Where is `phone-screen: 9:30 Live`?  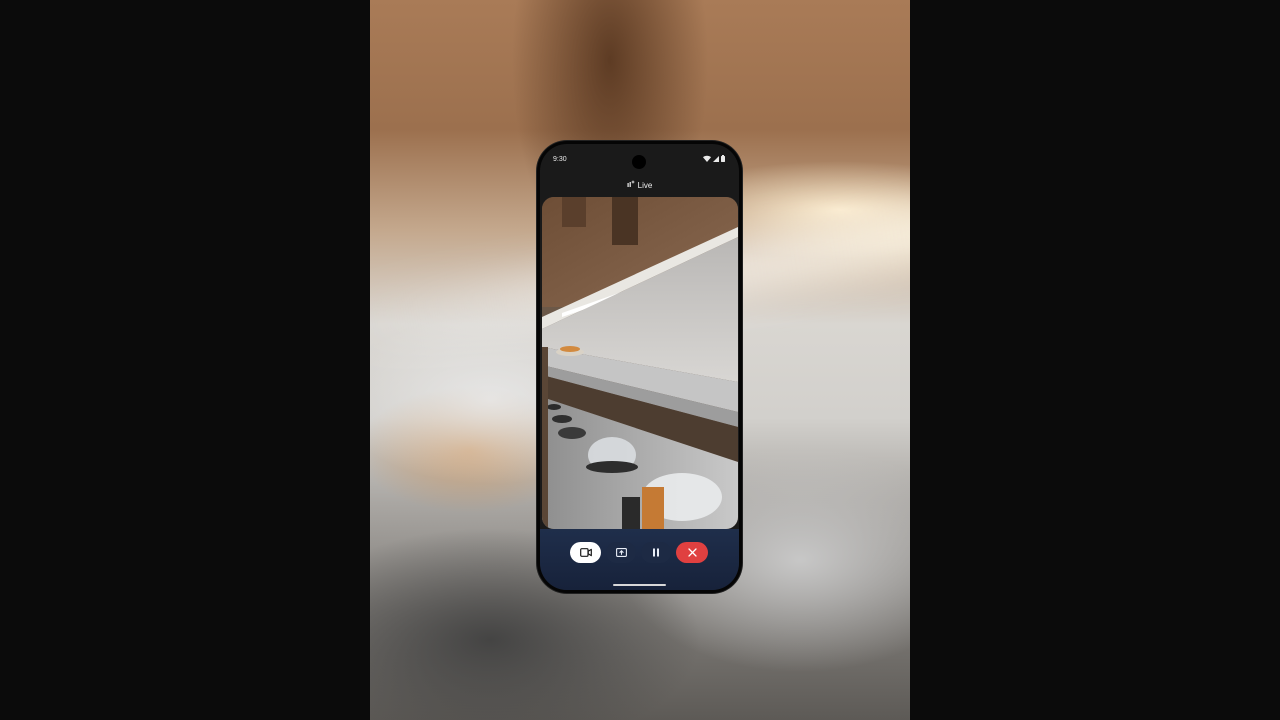
phone-screen: 9:30 Live is located at coordinates (639, 367).